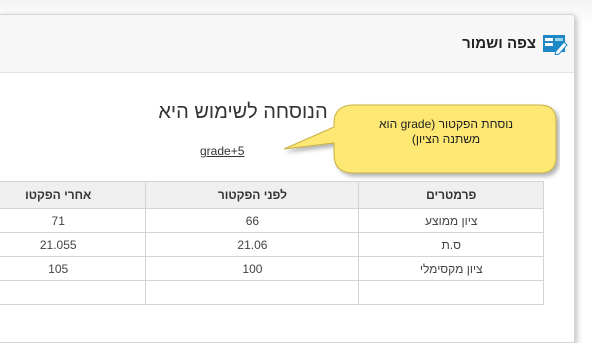  What do you see at coordinates (73, 292) in the screenshot?
I see `cell-after` at bounding box center [73, 292].